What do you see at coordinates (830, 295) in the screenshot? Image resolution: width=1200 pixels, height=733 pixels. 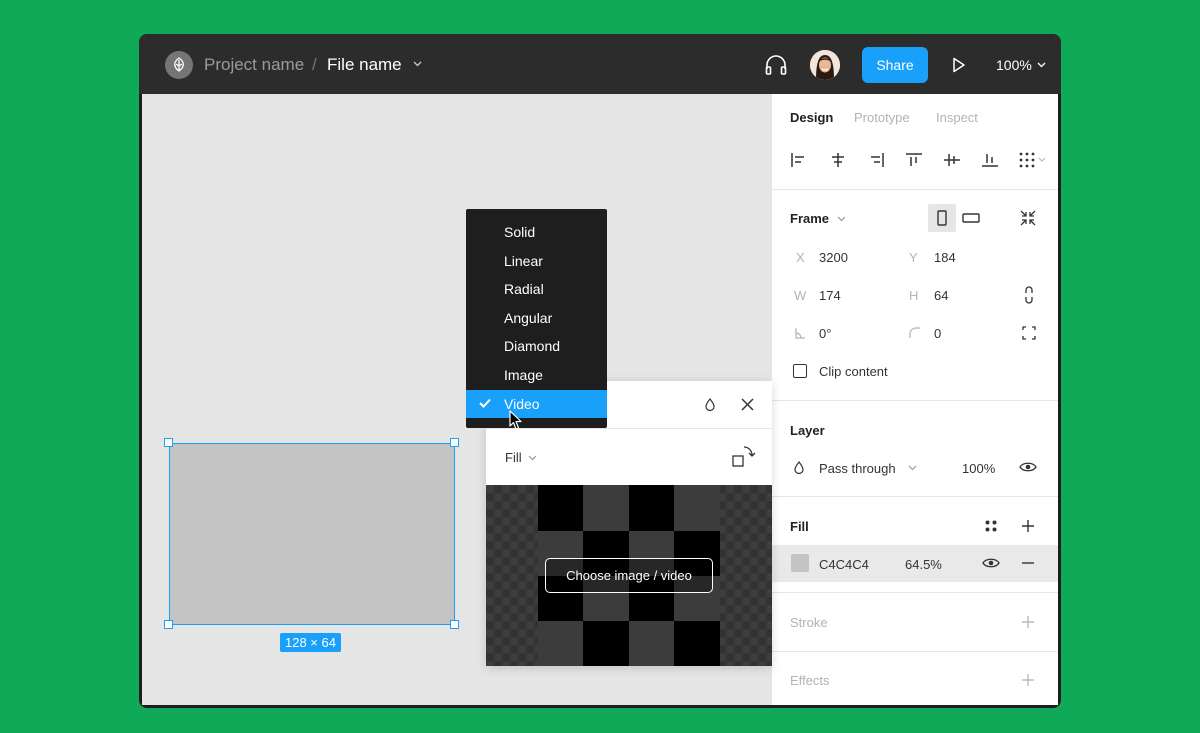 I see `w-input: 174` at bounding box center [830, 295].